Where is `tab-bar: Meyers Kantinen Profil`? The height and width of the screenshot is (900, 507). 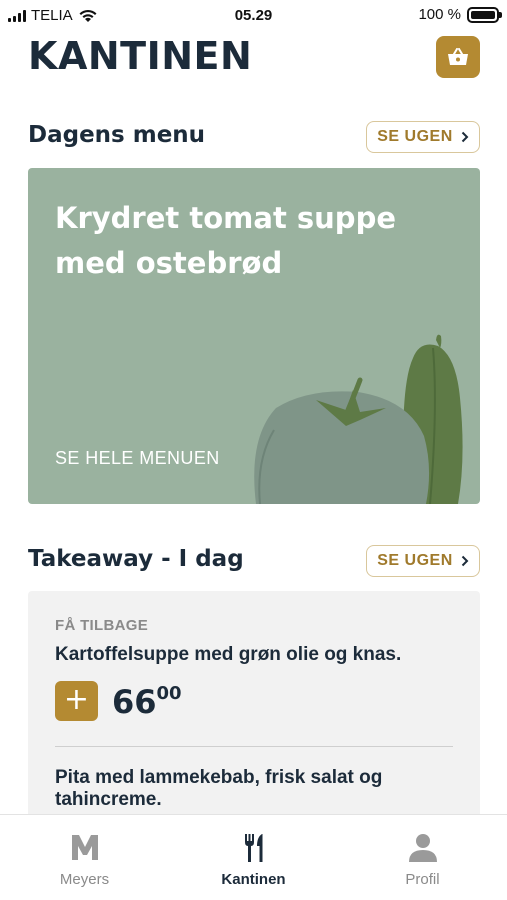
tab-bar: Meyers Kantinen Profil is located at coordinates (253, 857).